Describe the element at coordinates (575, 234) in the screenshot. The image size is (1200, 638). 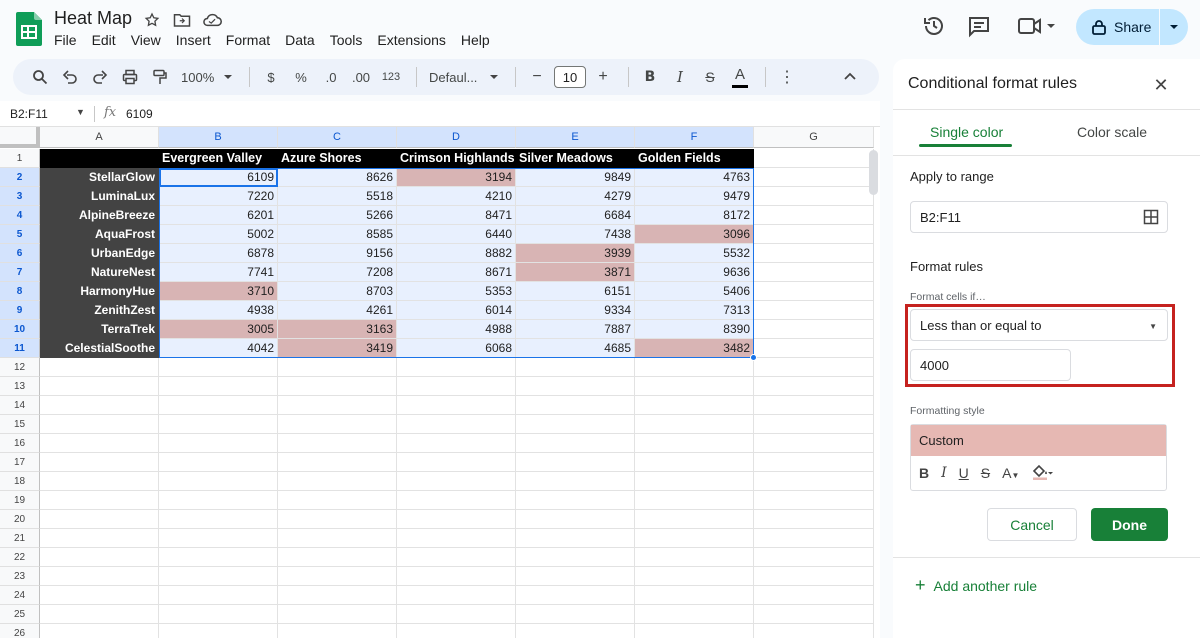
I see `data-cell: 7438` at that location.